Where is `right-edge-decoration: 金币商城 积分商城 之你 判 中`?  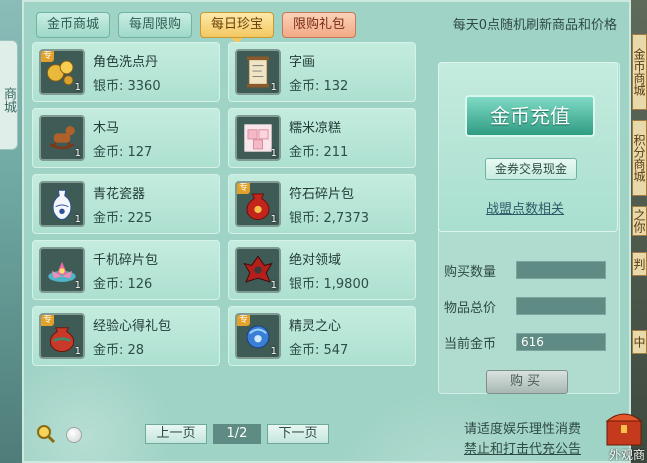 right-edge-decoration: 金币商城 积分商城 之你 判 中 is located at coordinates (639, 231).